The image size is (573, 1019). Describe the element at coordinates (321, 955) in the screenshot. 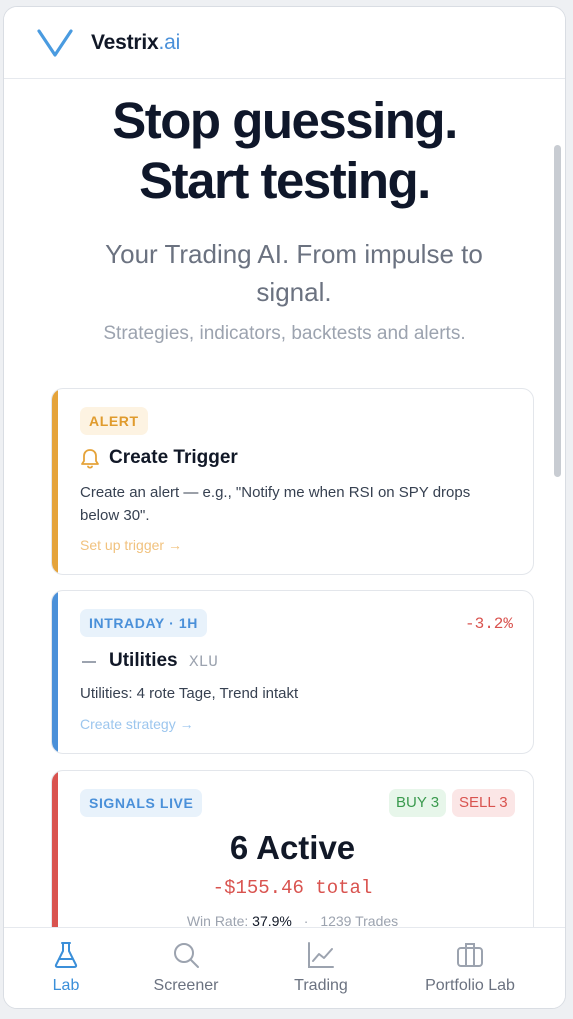

I see `chart-line-icon` at that location.